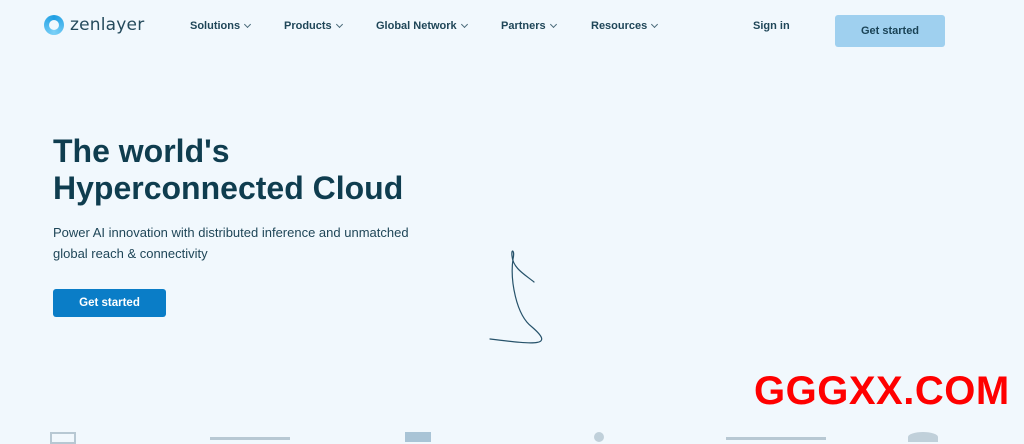  I want to click on sign-in-link: Sign in, so click(771, 26).